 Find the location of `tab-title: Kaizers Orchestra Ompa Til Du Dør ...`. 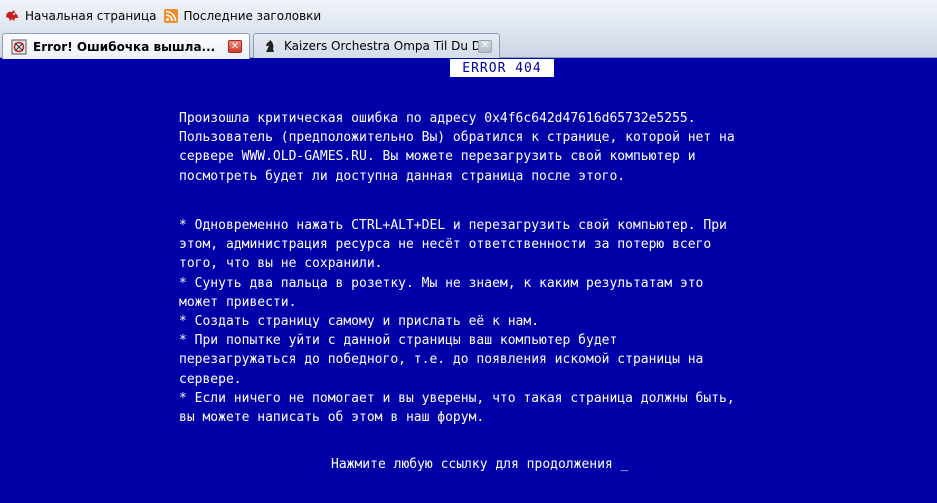

tab-title: Kaizers Orchestra Ompa Til Du Dør ... is located at coordinates (381, 46).